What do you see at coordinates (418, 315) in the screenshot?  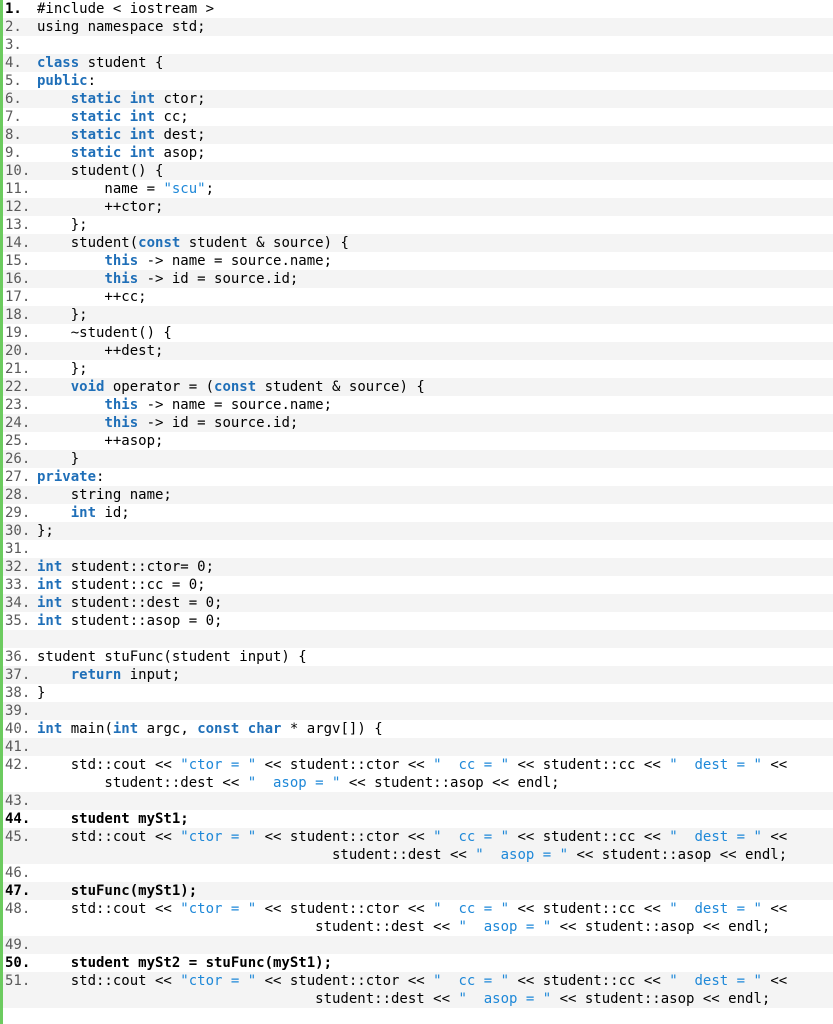 I see `code-line: 18. };` at bounding box center [418, 315].